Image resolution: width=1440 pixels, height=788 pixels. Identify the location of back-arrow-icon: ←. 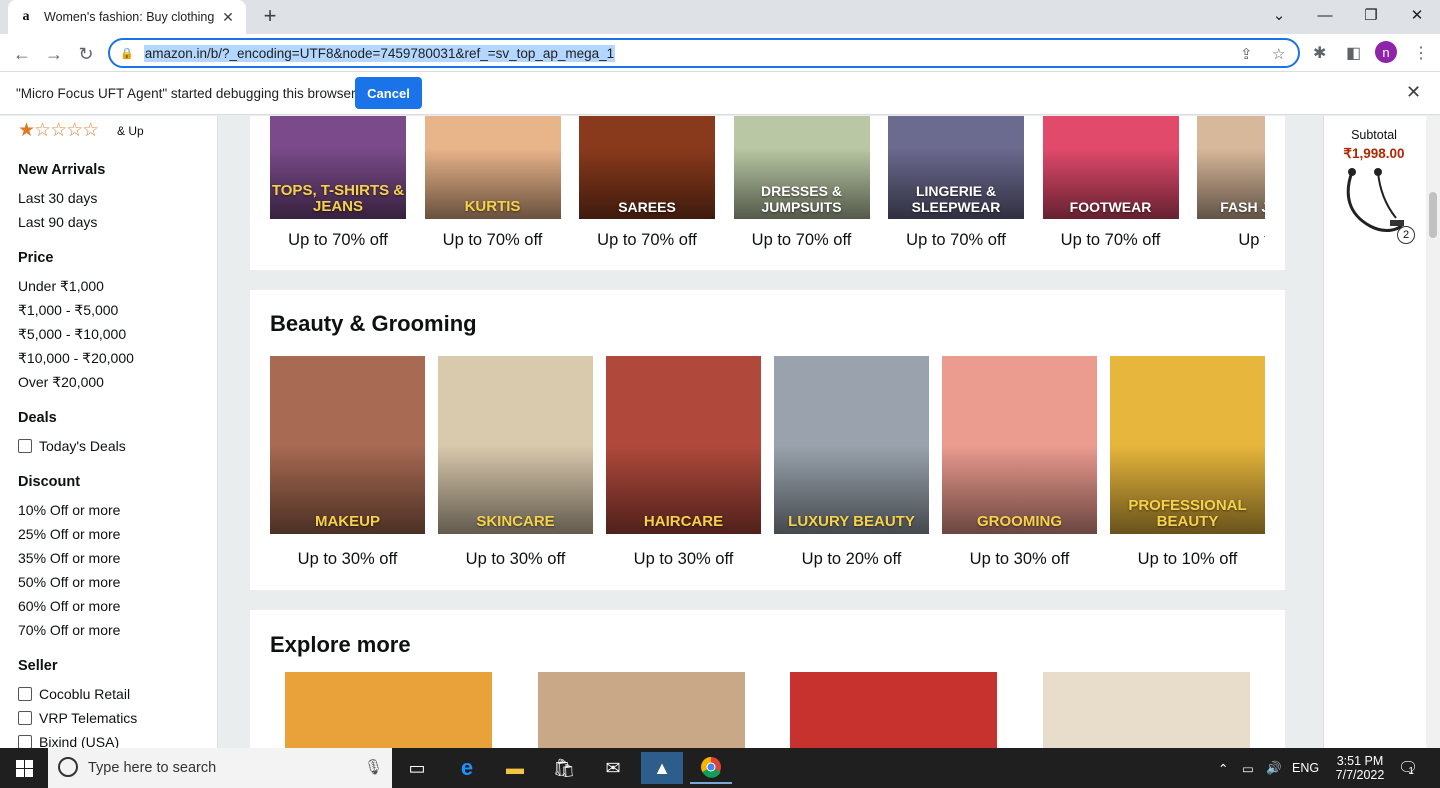
(22, 54).